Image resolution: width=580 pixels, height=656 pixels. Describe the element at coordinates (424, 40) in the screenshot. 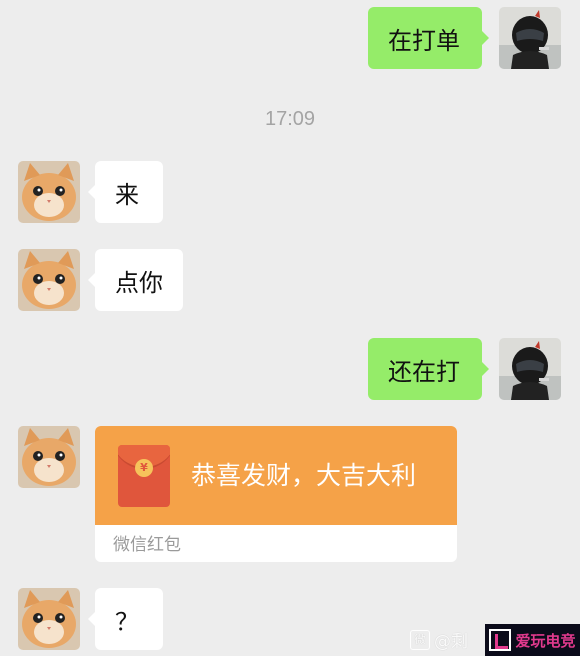

I see `message-text: 在打单` at that location.